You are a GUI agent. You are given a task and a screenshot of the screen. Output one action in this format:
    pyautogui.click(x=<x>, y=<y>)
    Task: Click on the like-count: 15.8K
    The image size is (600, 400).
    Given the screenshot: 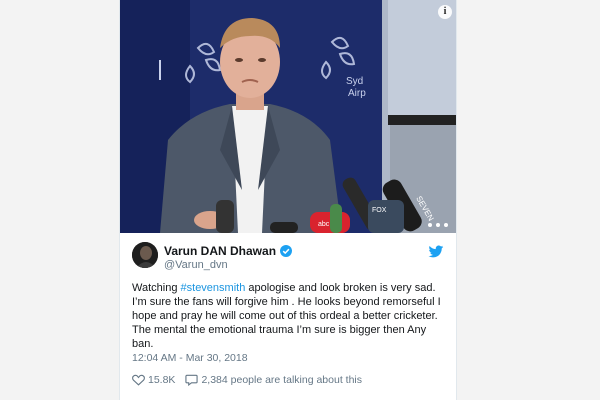 What is the action you would take?
    pyautogui.click(x=161, y=380)
    